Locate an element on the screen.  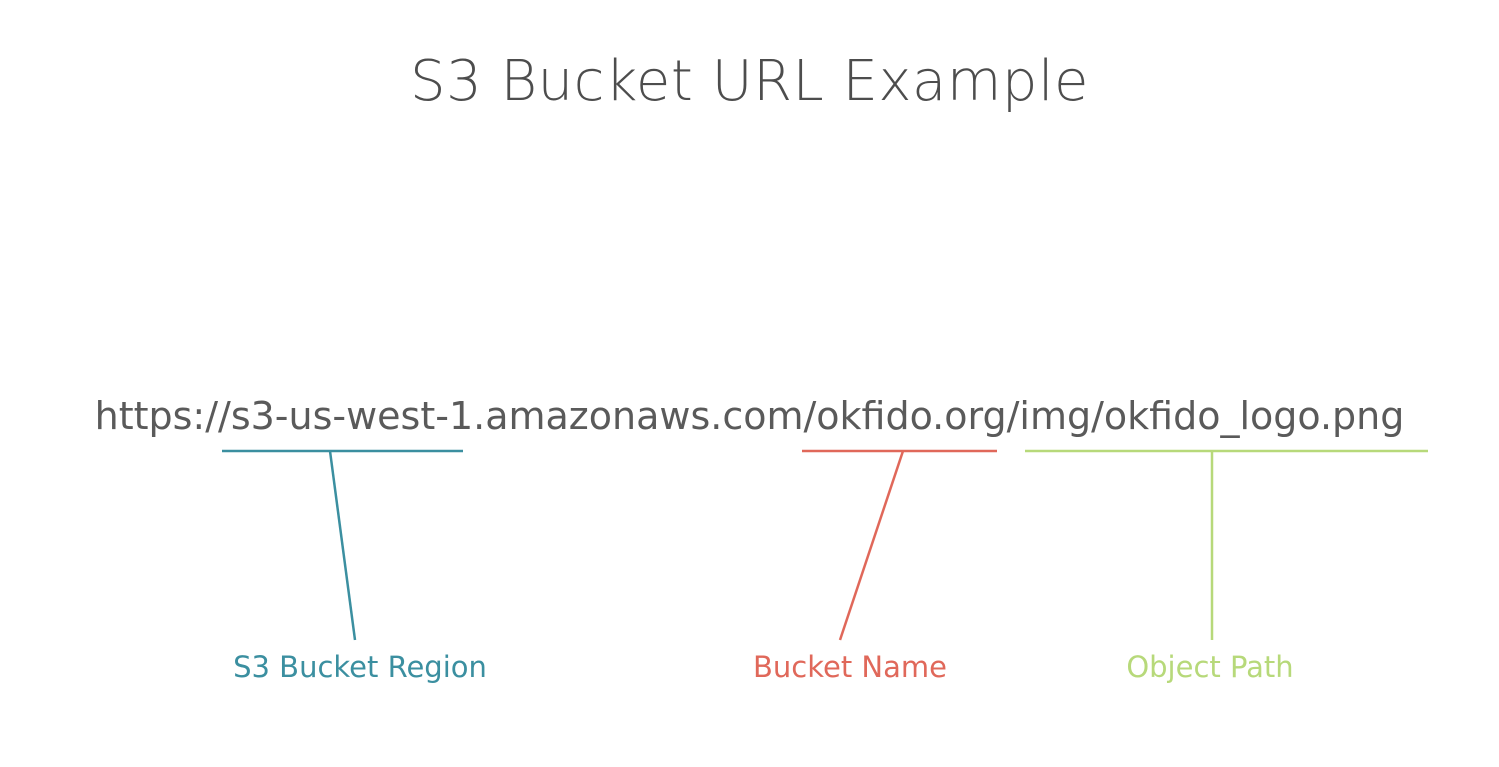
object-path-label: Object Path is located at coordinates (1210, 667).